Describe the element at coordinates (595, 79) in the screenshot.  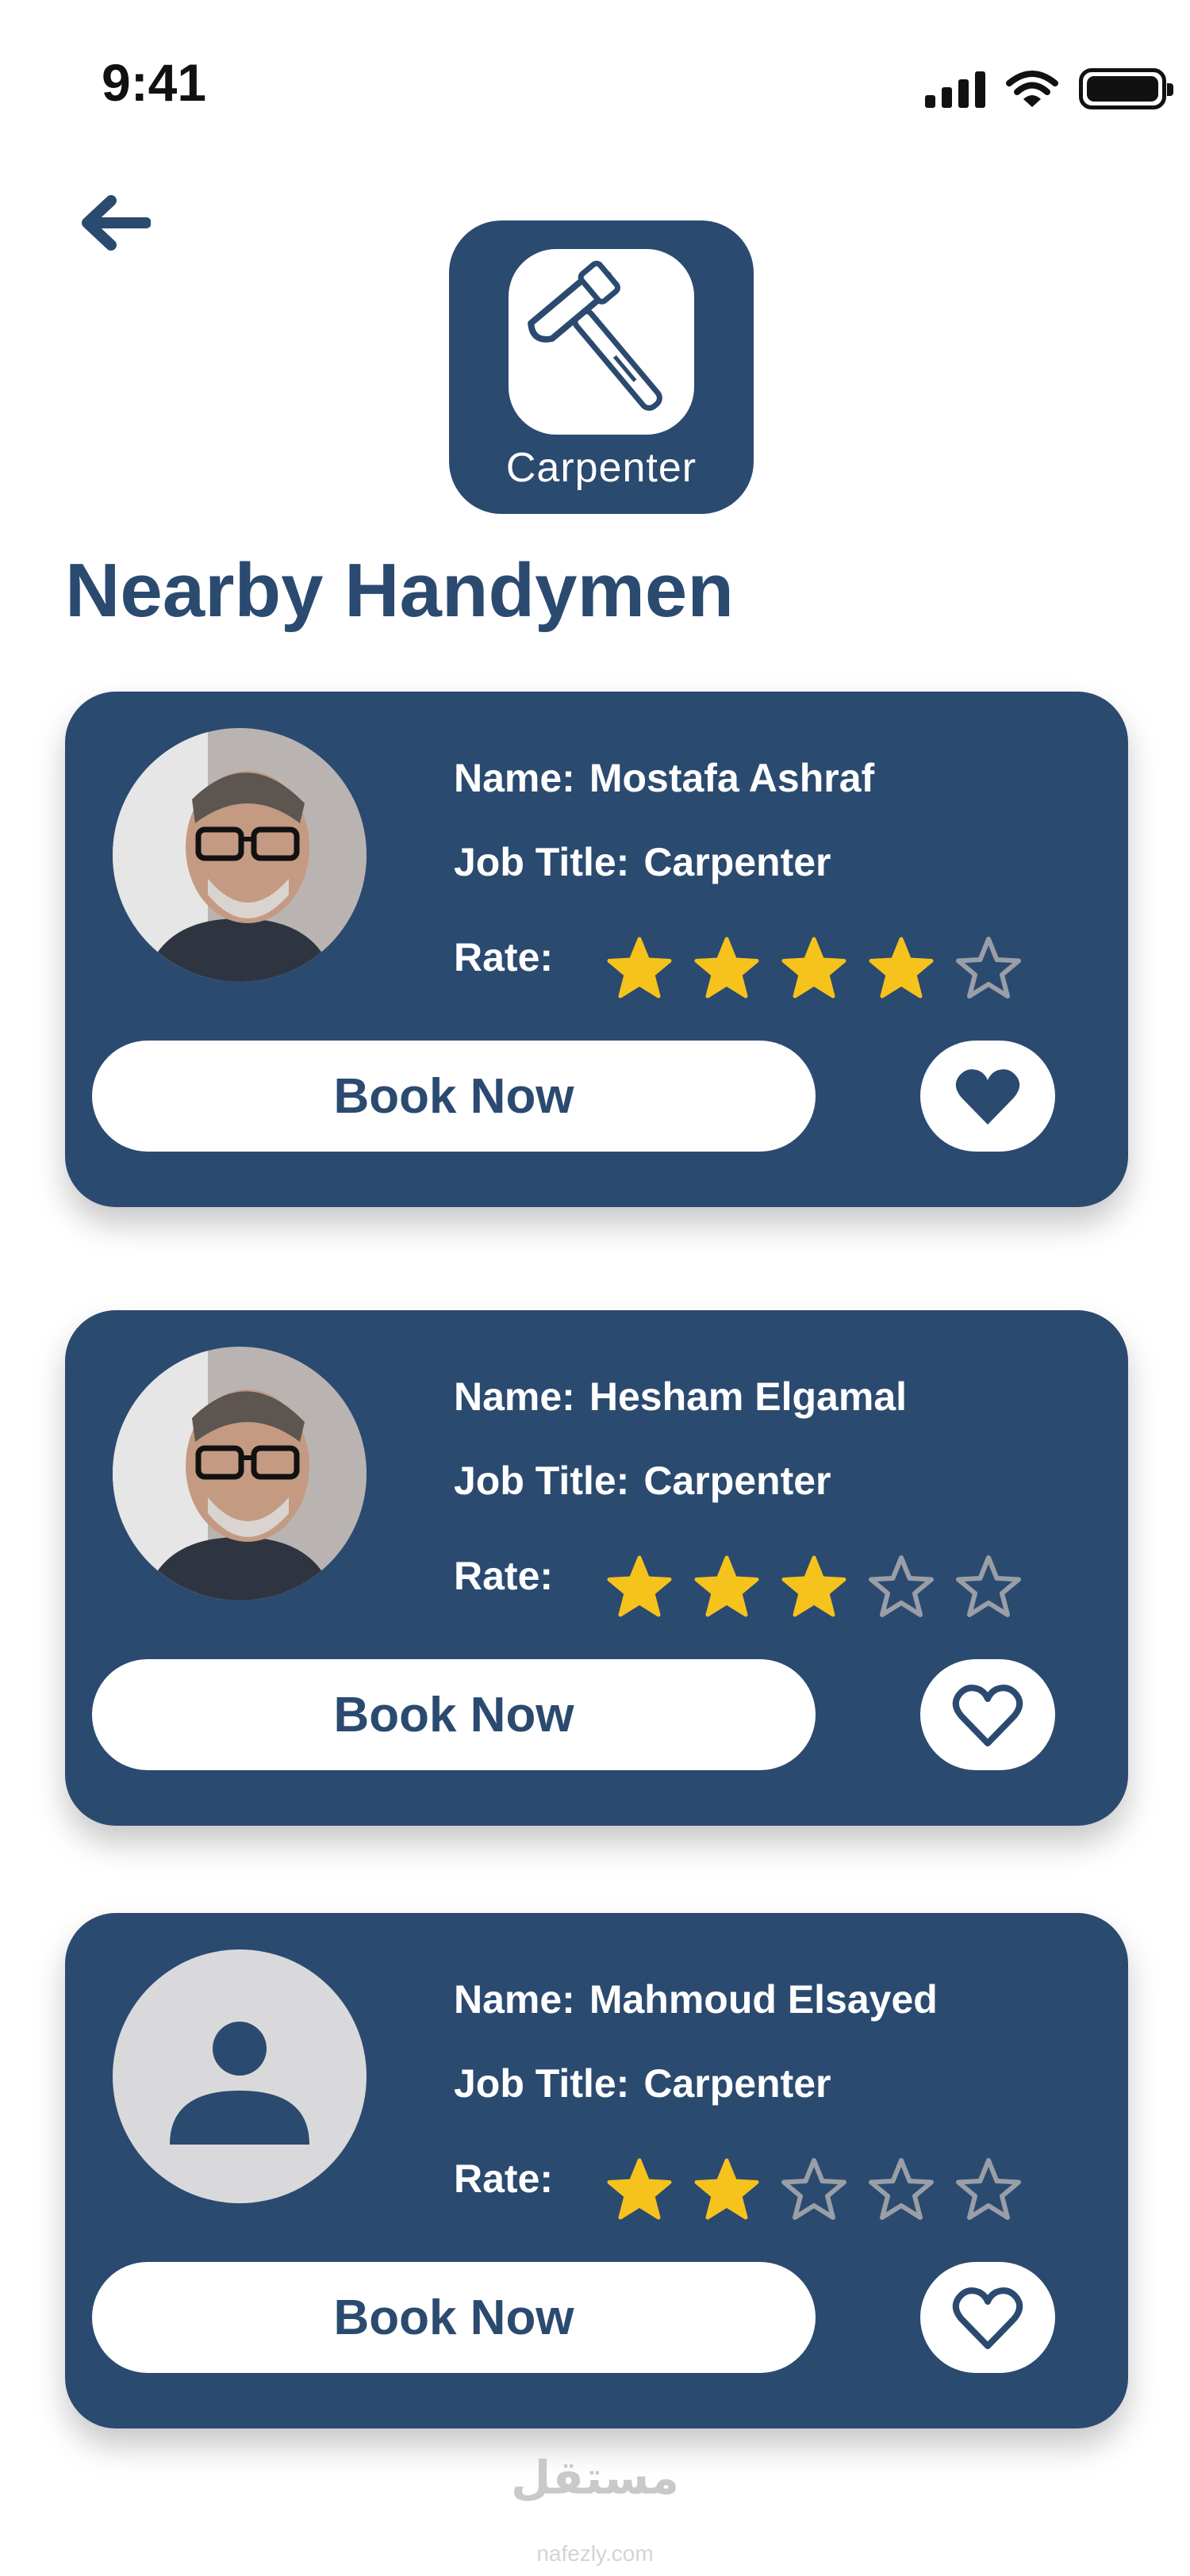
I see `status-bar: 9:41` at that location.